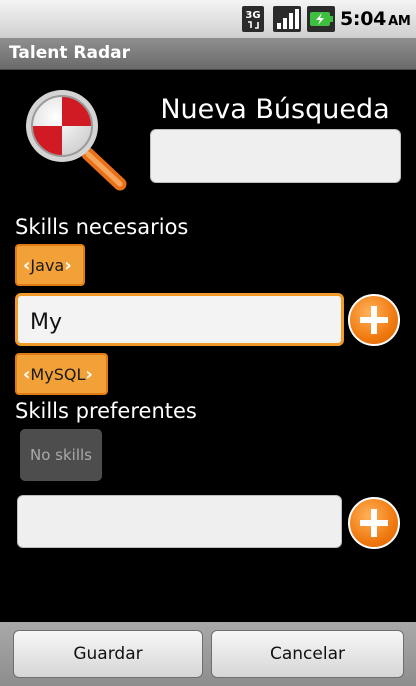 This screenshot has height=686, width=416. I want to click on skill-chip-mysql: ‹ MySQL ›, so click(61, 374).